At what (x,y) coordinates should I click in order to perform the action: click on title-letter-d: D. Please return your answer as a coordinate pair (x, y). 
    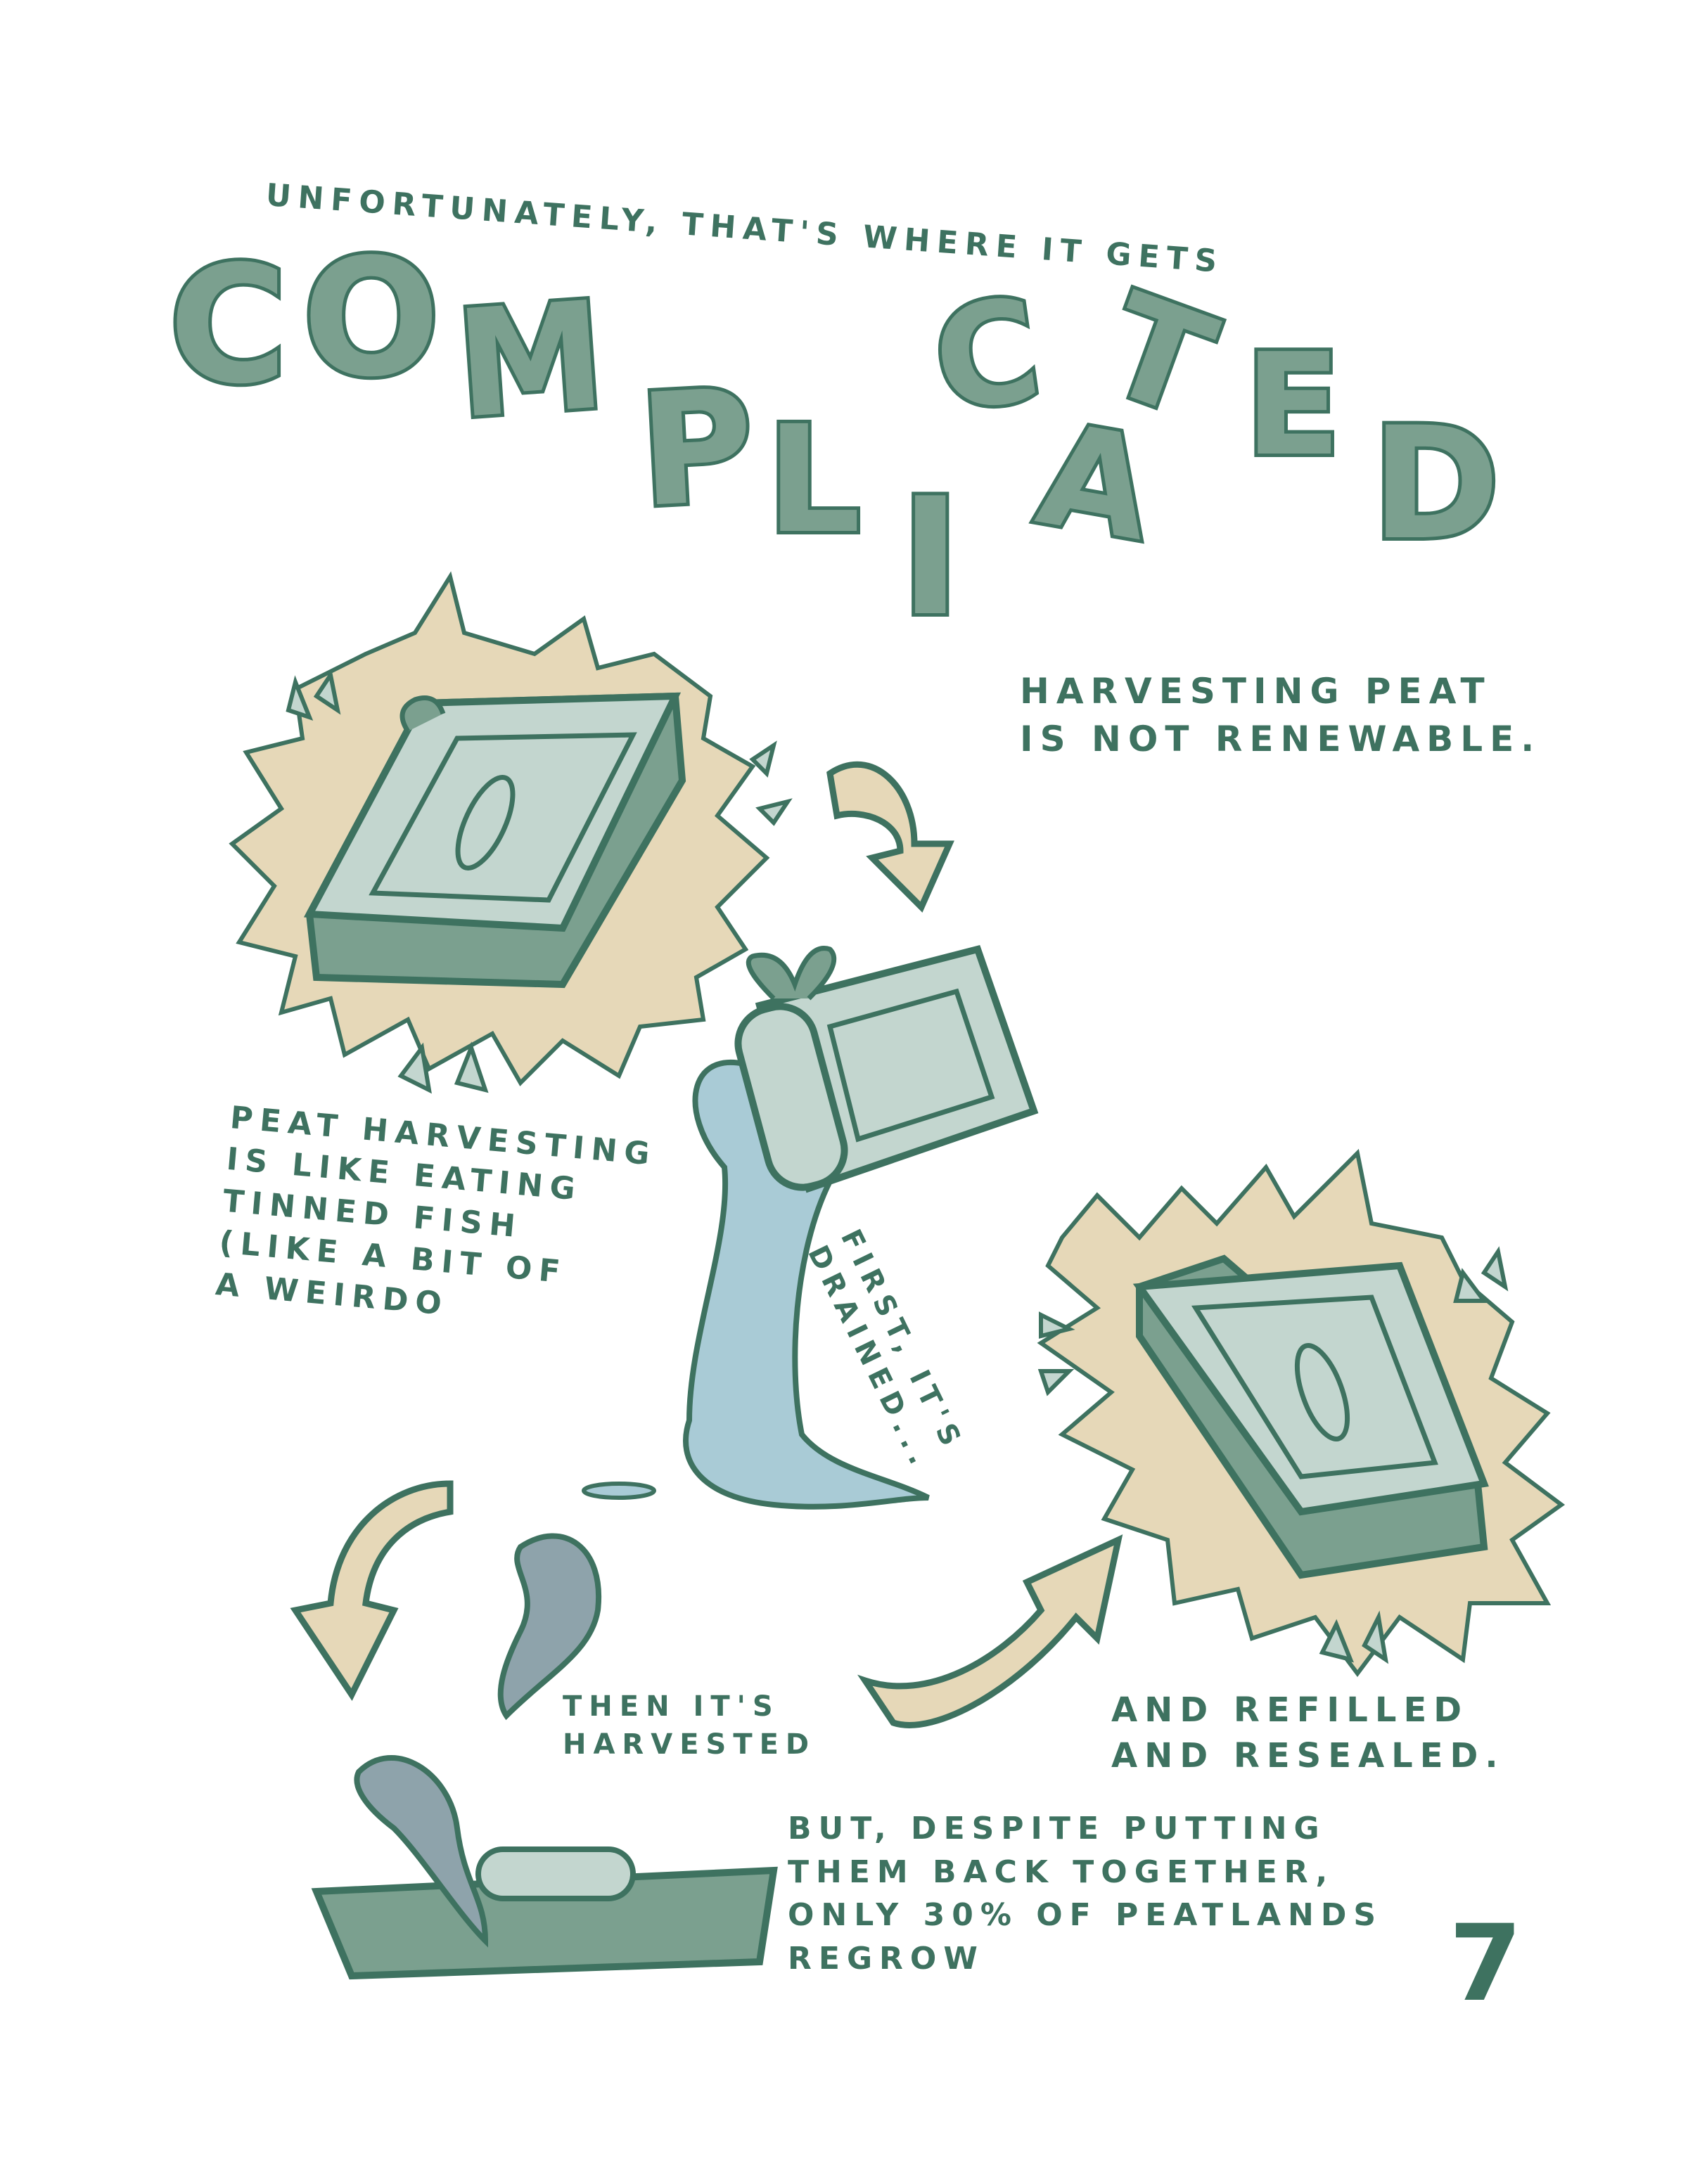
    Looking at the image, I should click on (1436, 483).